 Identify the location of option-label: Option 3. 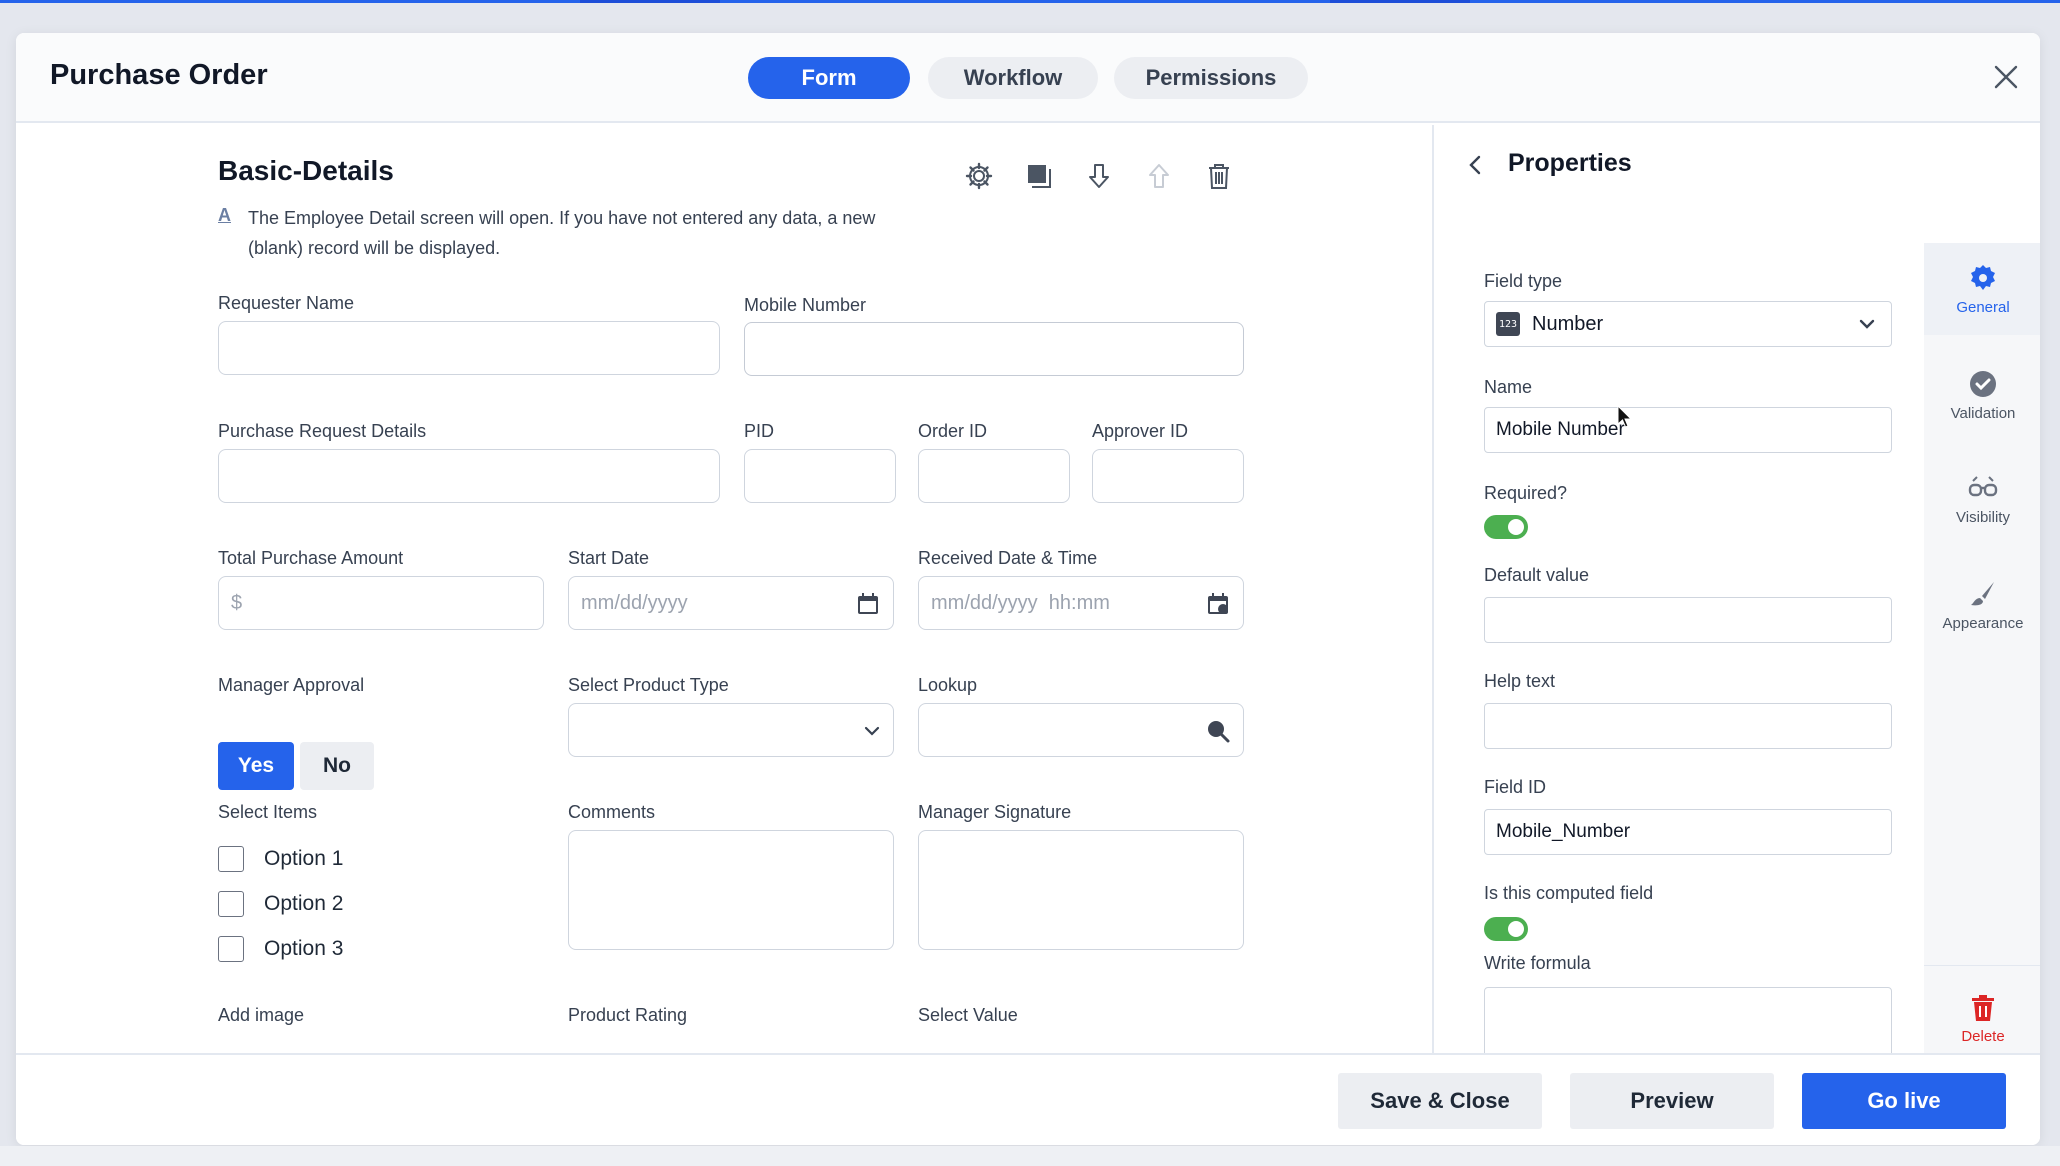
(304, 948).